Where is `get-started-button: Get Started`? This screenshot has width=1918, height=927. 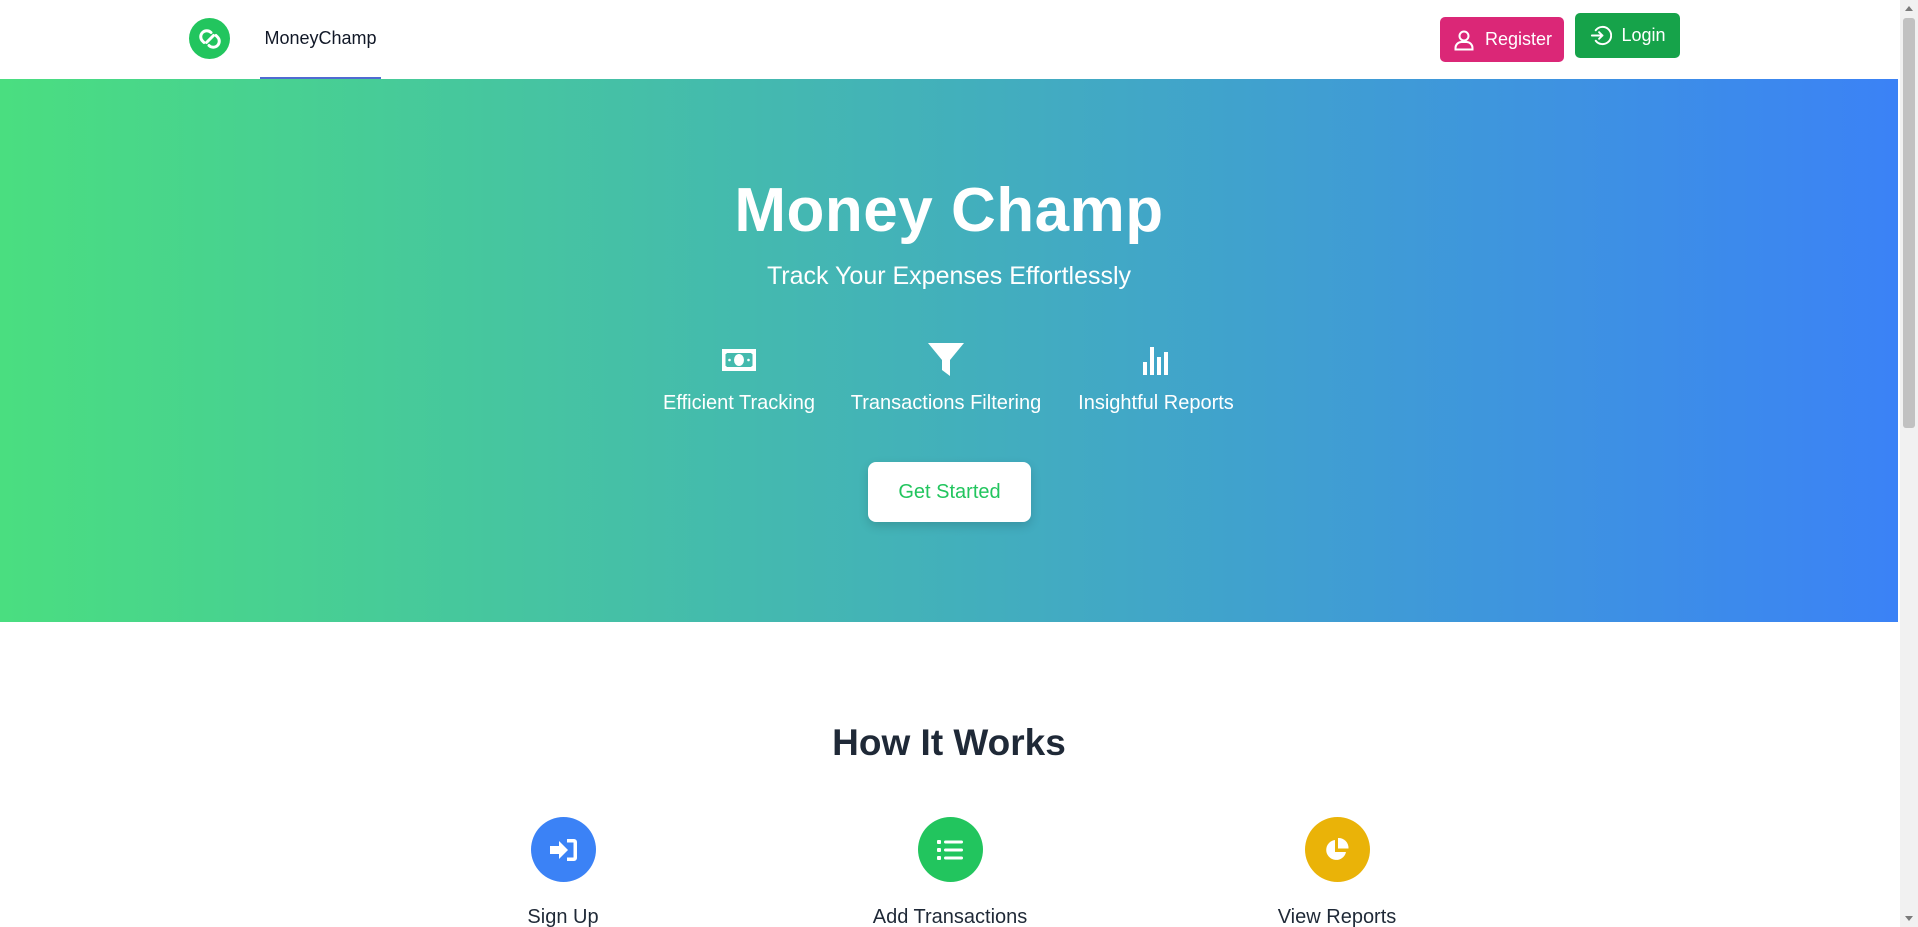
get-started-button: Get Started is located at coordinates (949, 492).